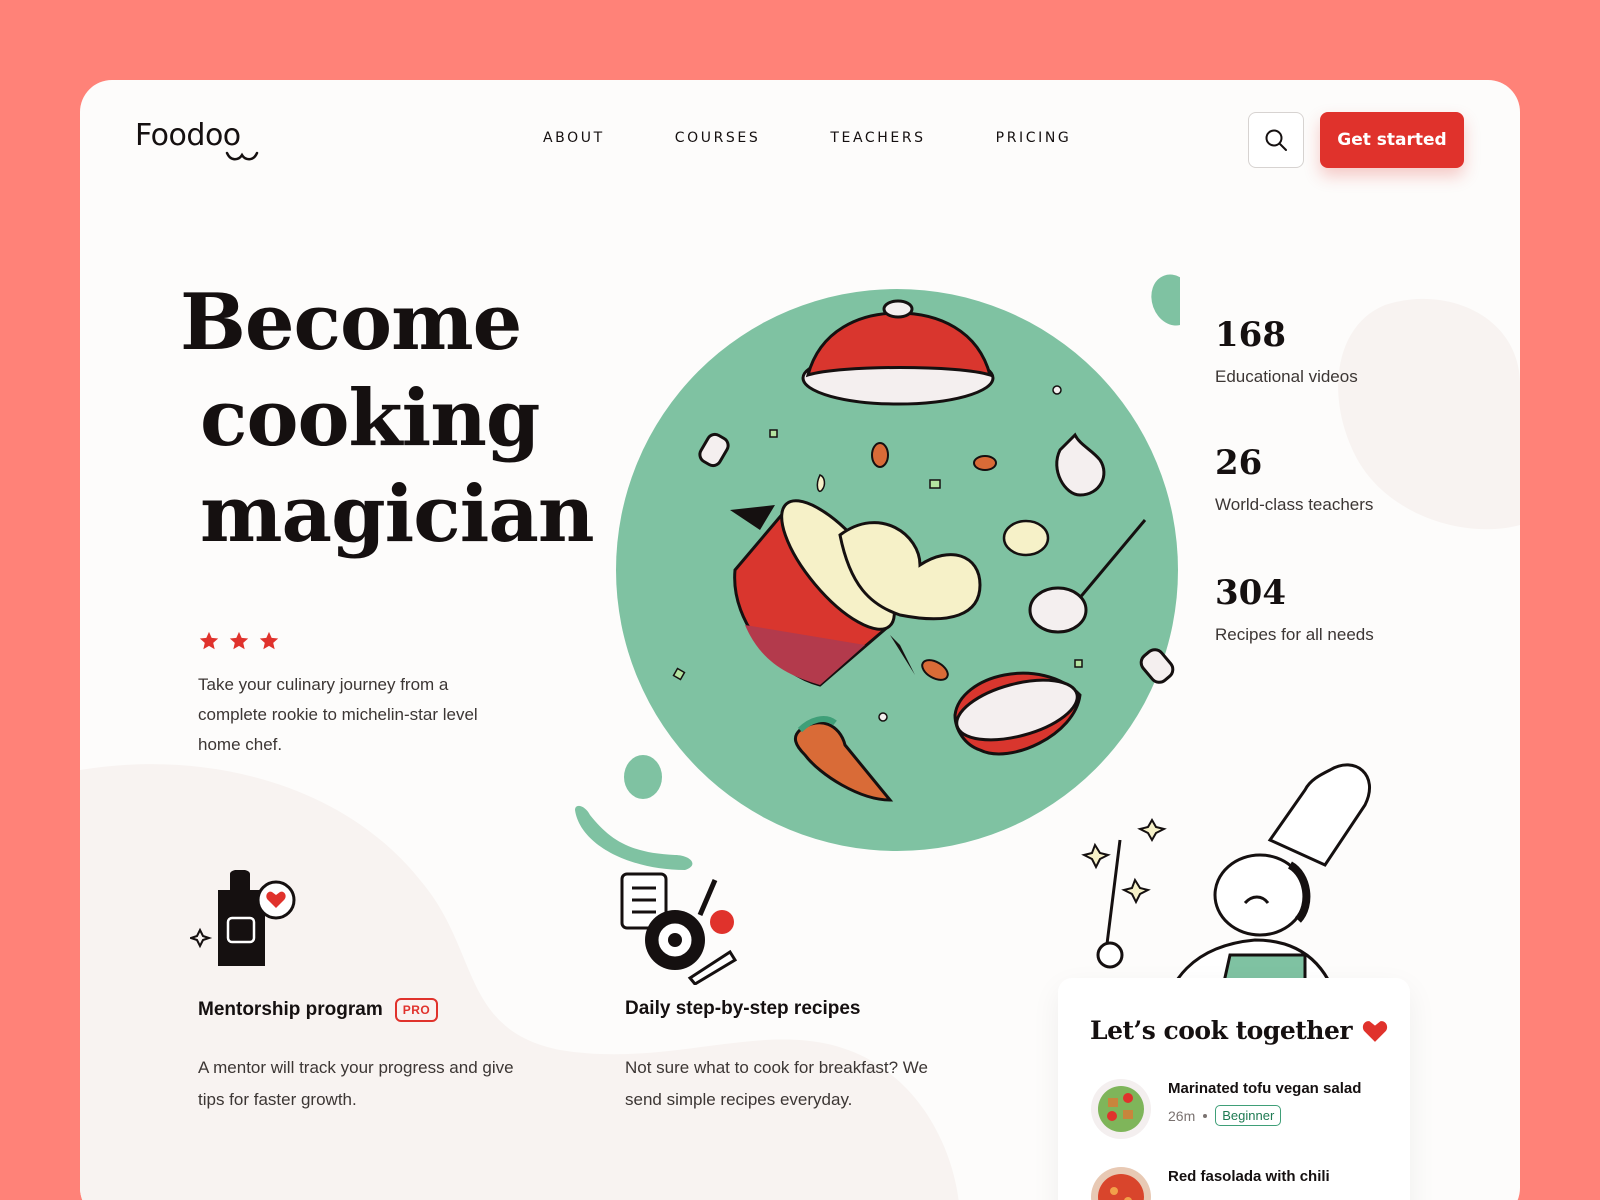  What do you see at coordinates (1250, 593) in the screenshot?
I see `stat-value: 304` at bounding box center [1250, 593].